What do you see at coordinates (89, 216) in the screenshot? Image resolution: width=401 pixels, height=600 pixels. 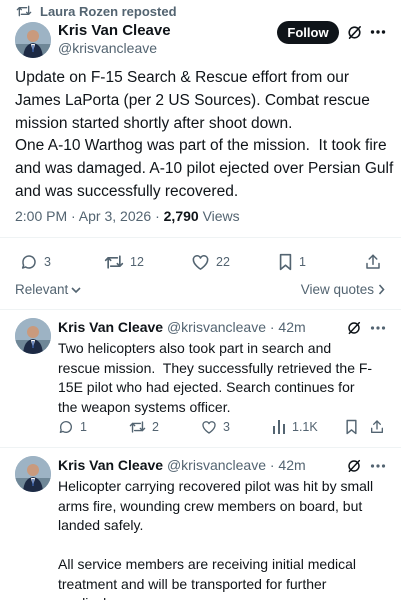 I see `post-timestamp: 2:00 PM · Apr 3, 2026 ·` at bounding box center [89, 216].